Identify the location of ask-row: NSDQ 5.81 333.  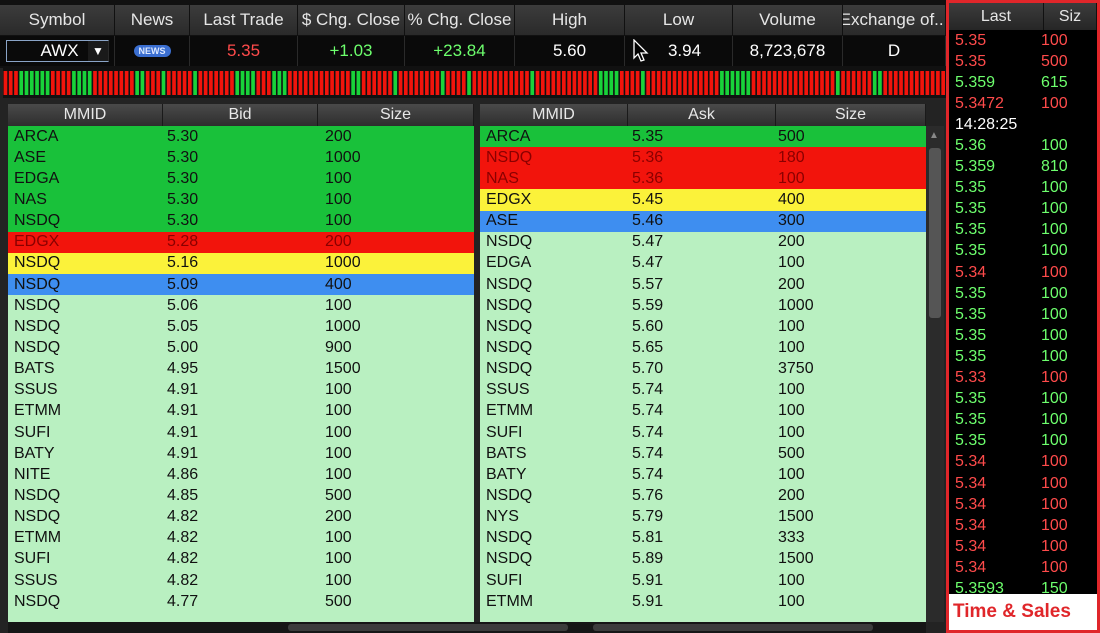
(703, 538).